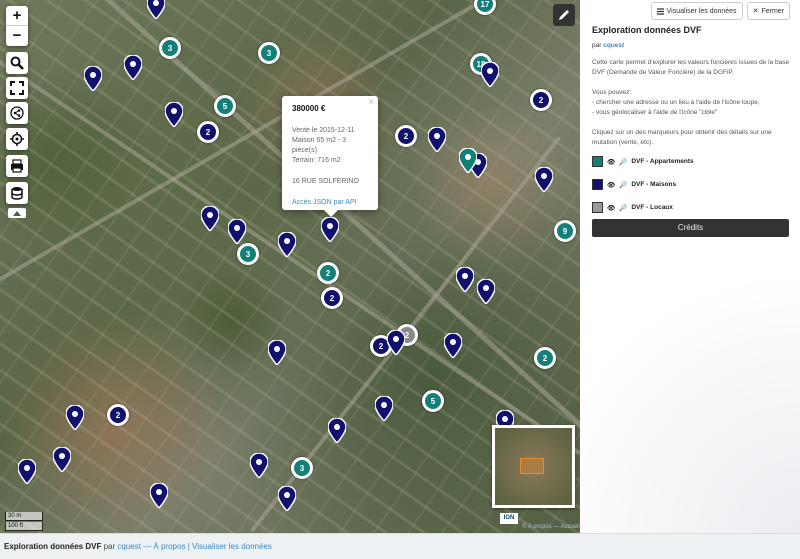 The image size is (800, 559). I want to click on footer-by: par, so click(109, 546).